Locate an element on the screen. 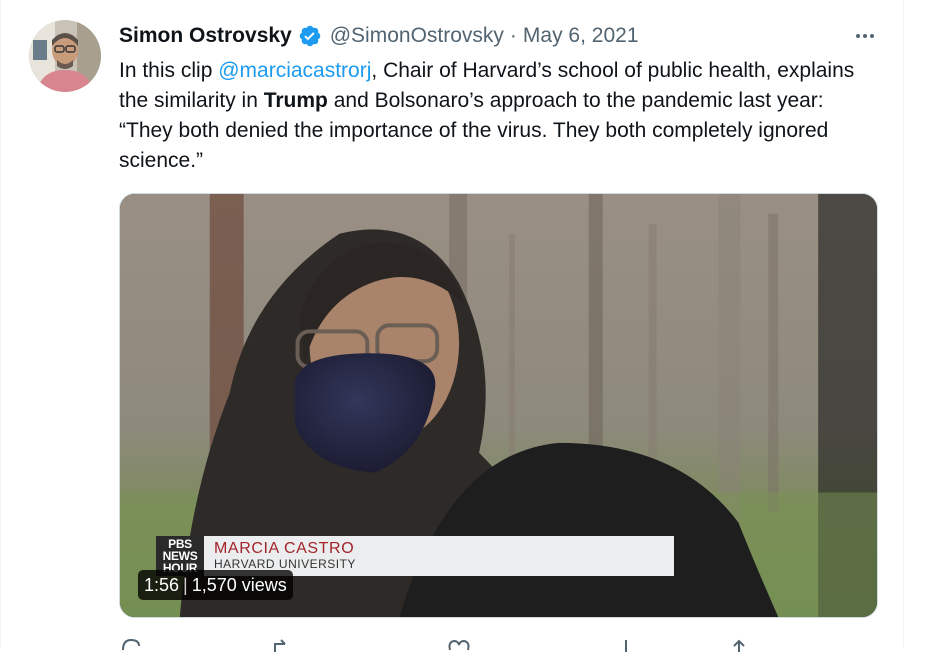 The width and height of the screenshot is (929, 652). reply-icon is located at coordinates (131, 645).